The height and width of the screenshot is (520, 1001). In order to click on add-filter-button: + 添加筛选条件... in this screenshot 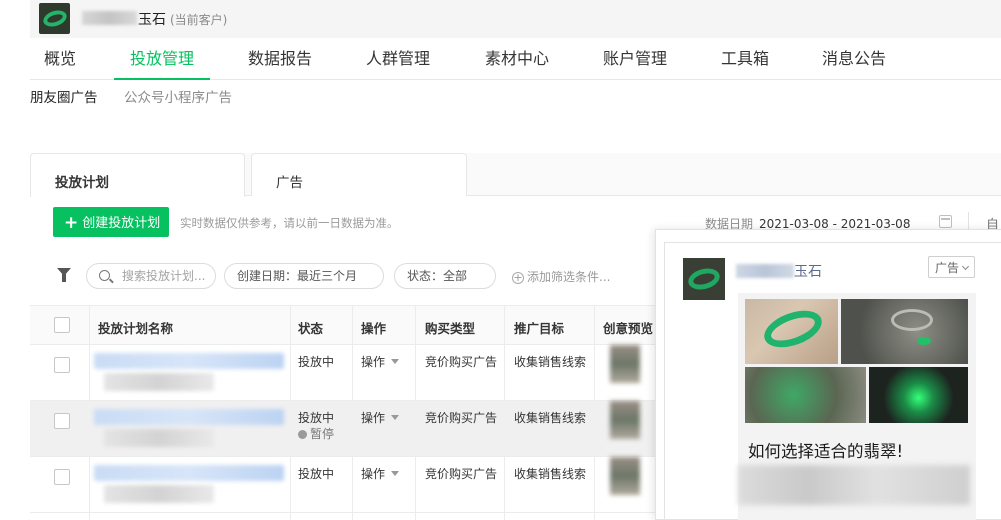, I will do `click(561, 276)`.